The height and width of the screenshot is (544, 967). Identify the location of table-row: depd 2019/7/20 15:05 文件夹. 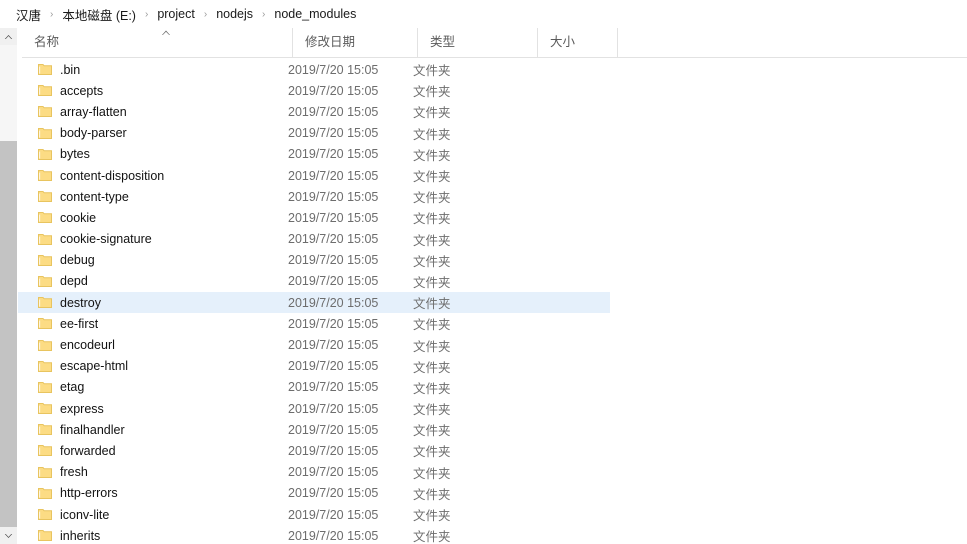
(314, 281).